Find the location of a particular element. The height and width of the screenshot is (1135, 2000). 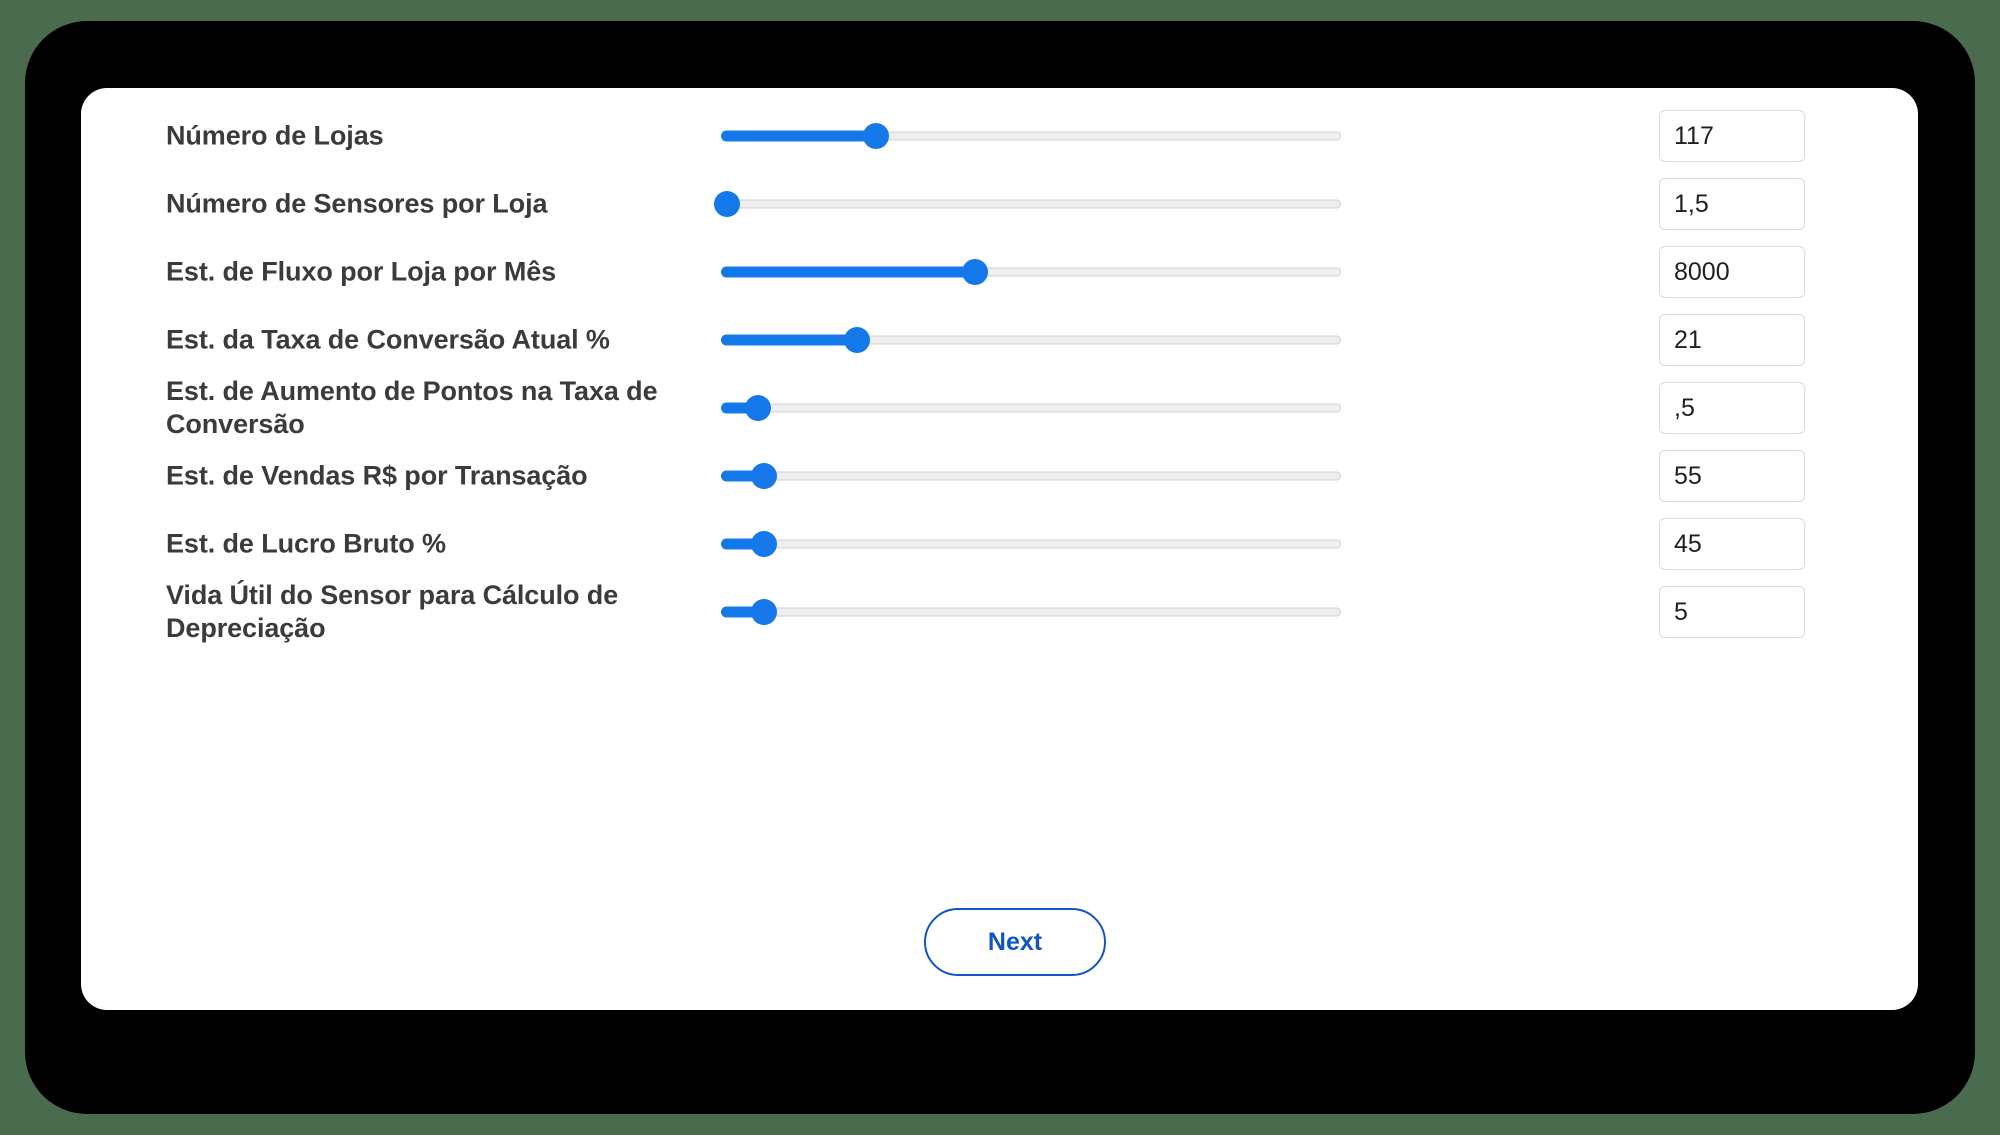

parameter-row: Est. de Fluxo por Loja por Mês 8000 is located at coordinates (999, 272).